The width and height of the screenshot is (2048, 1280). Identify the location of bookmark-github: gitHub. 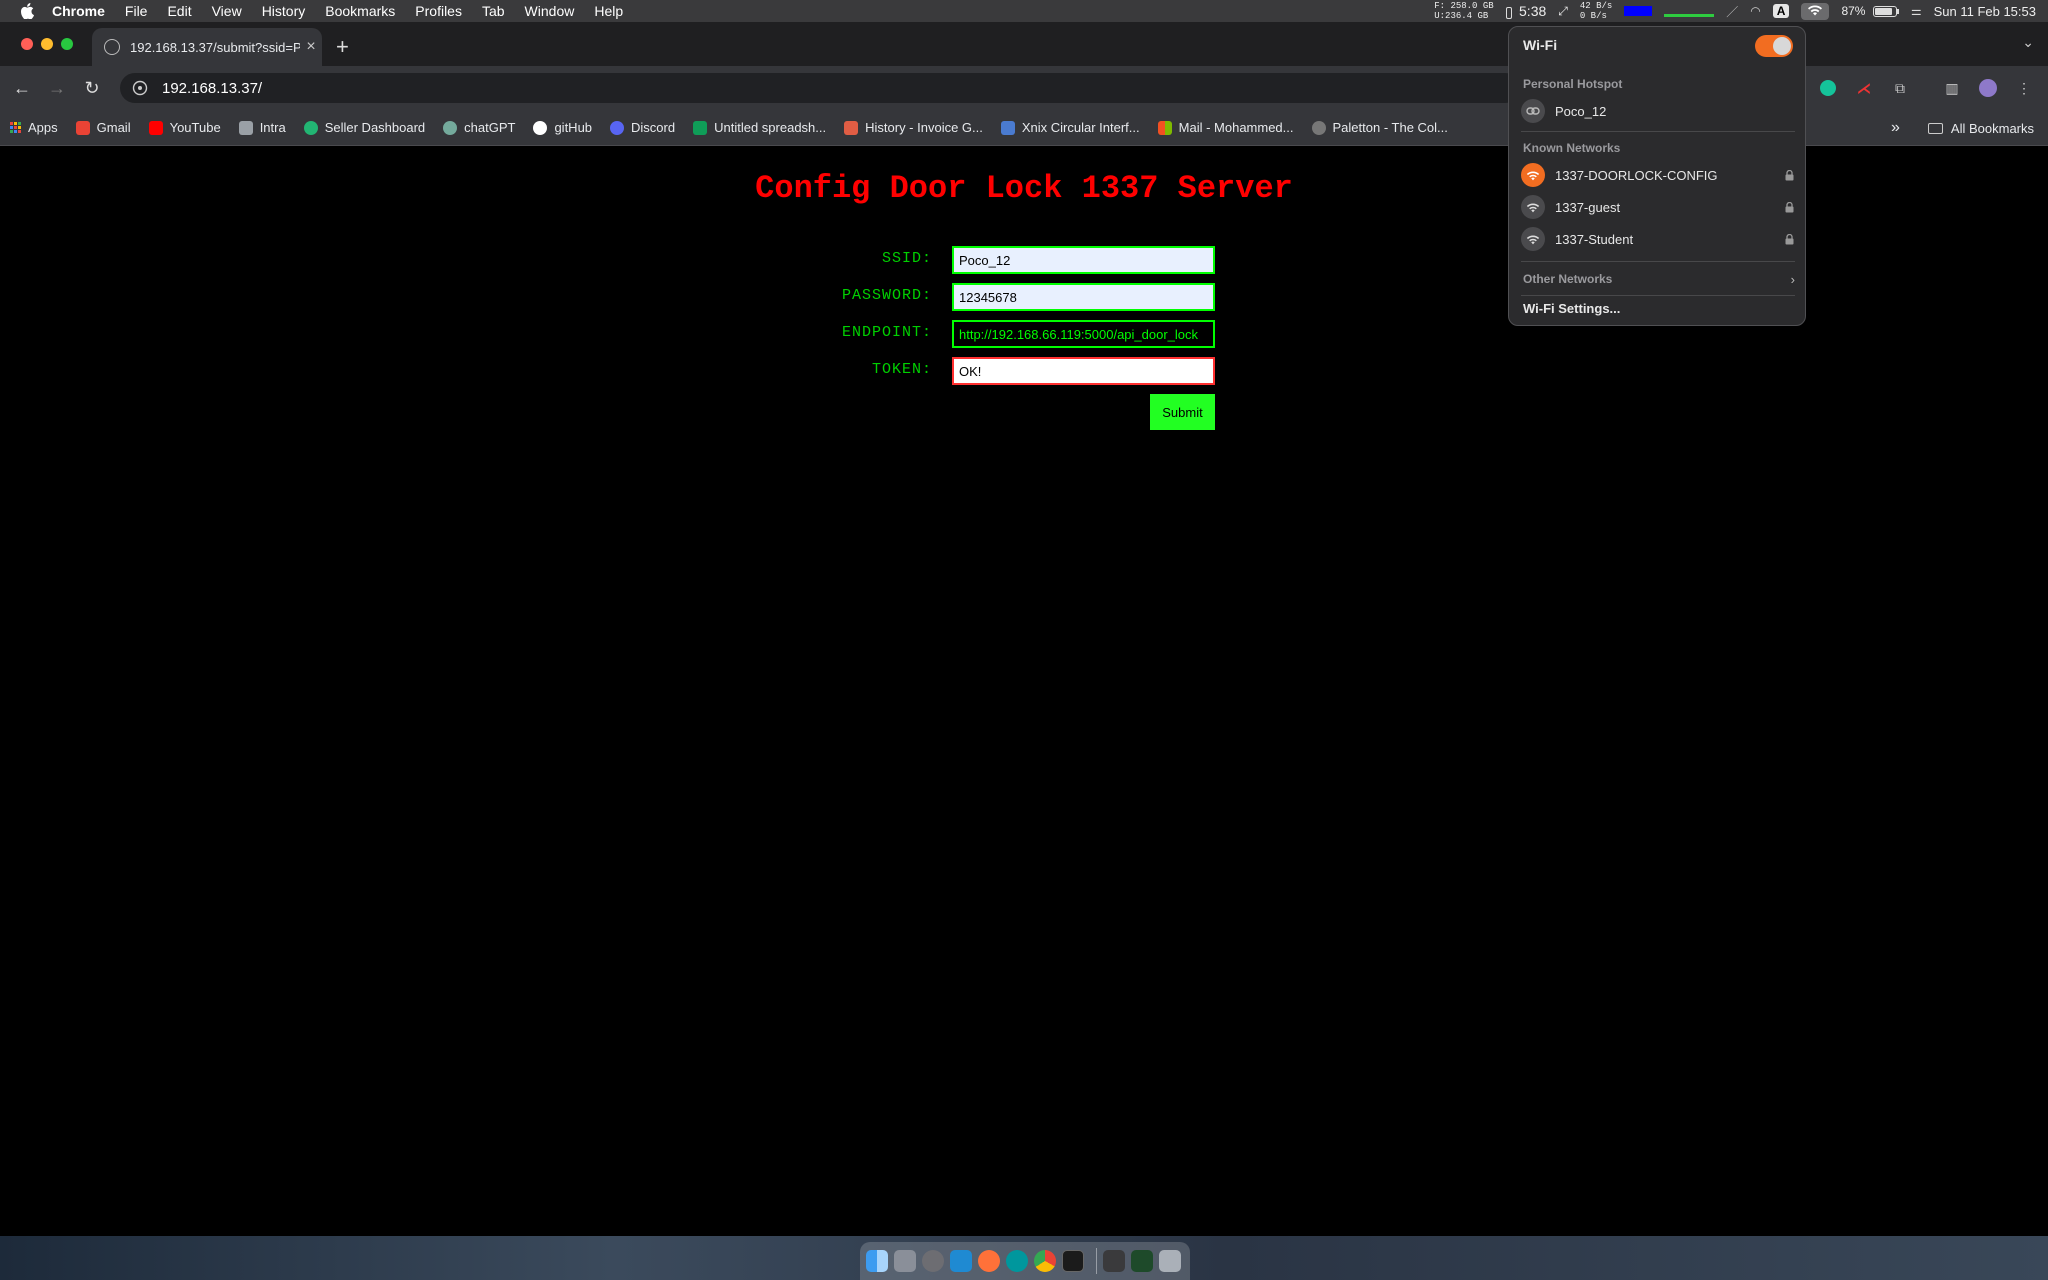
(562, 127).